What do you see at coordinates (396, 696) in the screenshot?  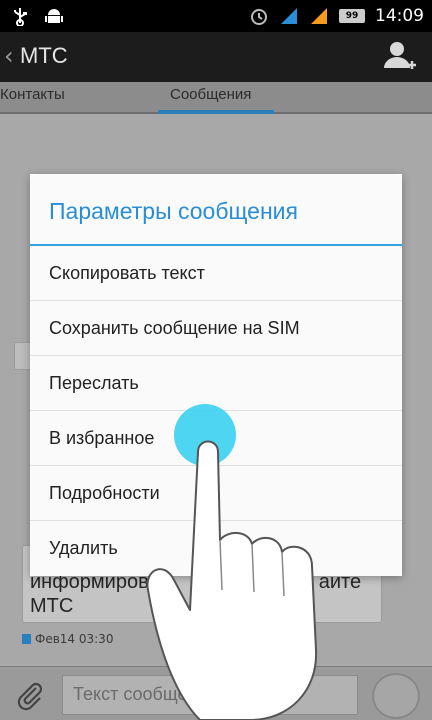 I see `send-button` at bounding box center [396, 696].